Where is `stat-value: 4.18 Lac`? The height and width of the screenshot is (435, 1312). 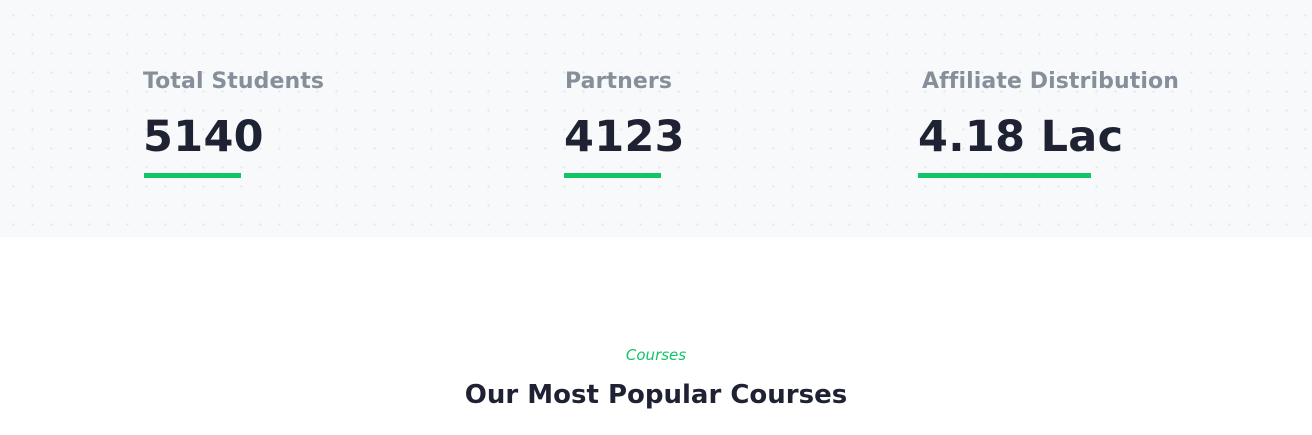 stat-value: 4.18 Lac is located at coordinates (1021, 137).